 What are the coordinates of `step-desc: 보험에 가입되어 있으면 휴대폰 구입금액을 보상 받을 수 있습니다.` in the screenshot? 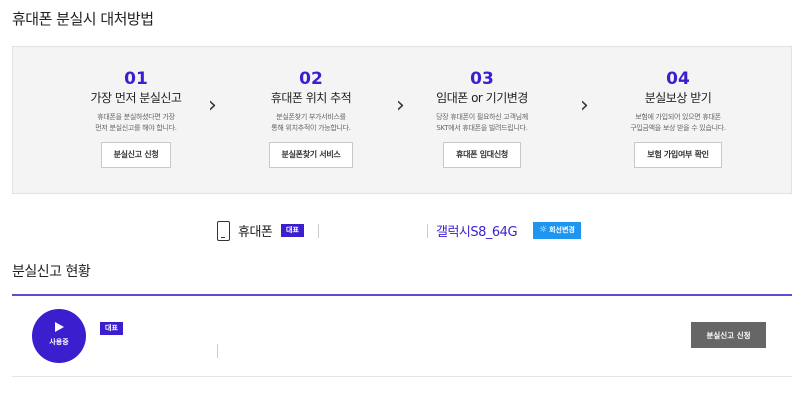 It's located at (678, 122).